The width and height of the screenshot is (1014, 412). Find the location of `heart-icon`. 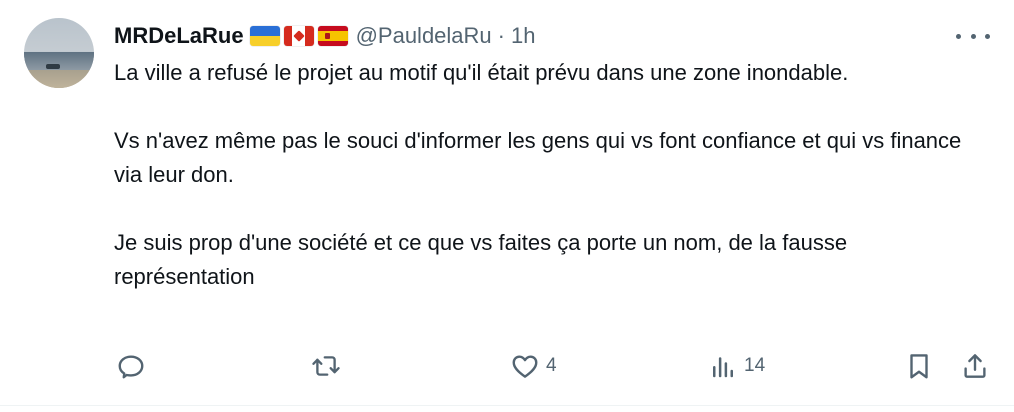

heart-icon is located at coordinates (525, 366).